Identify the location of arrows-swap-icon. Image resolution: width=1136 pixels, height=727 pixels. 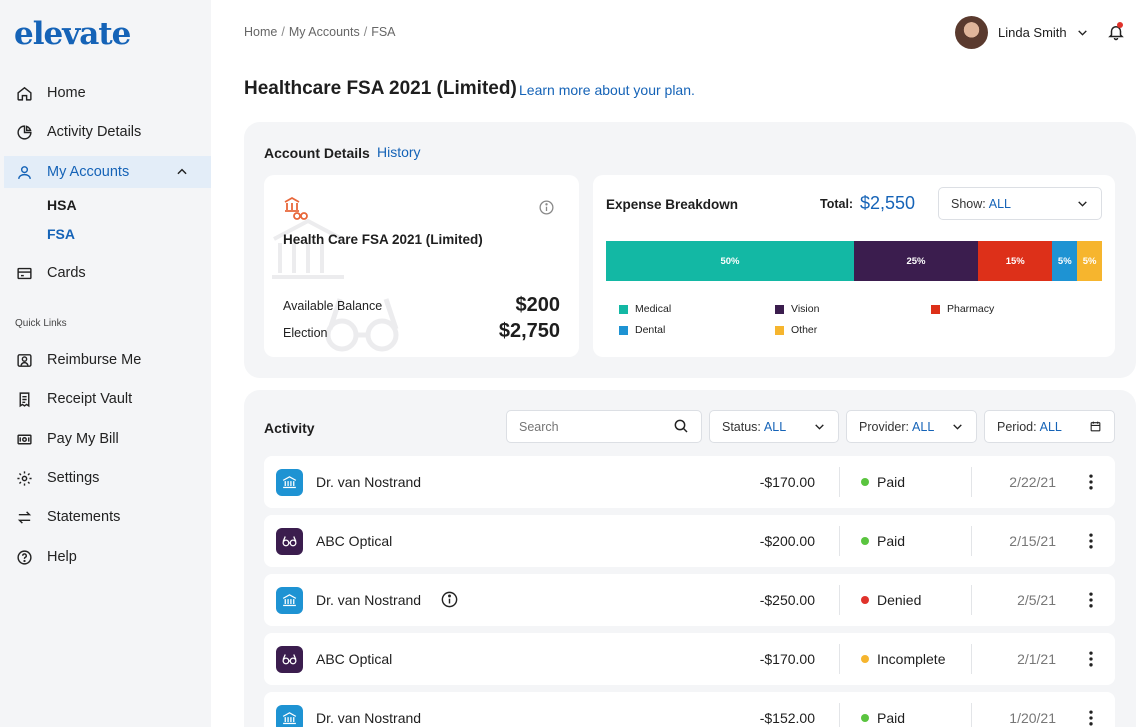
(24, 517).